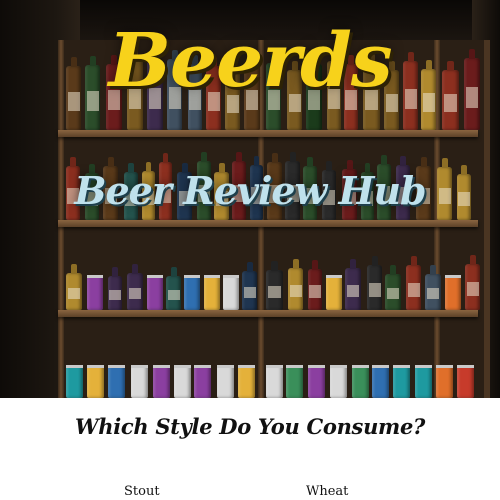 The height and width of the screenshot is (500, 500). What do you see at coordinates (250, 61) in the screenshot?
I see `site-title: Beerds` at bounding box center [250, 61].